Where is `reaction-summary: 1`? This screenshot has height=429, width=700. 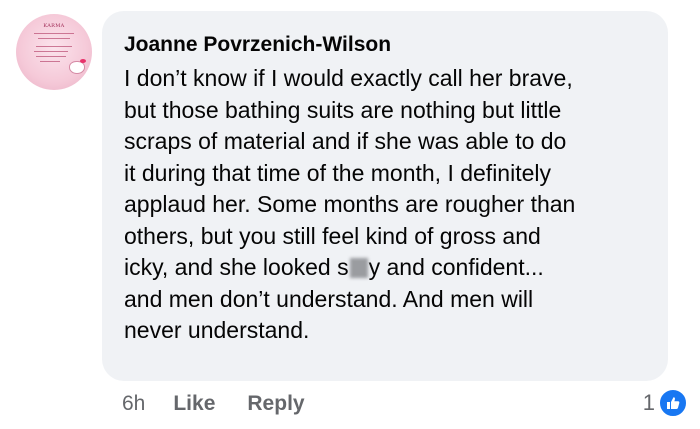
reaction-summary: 1 is located at coordinates (665, 403).